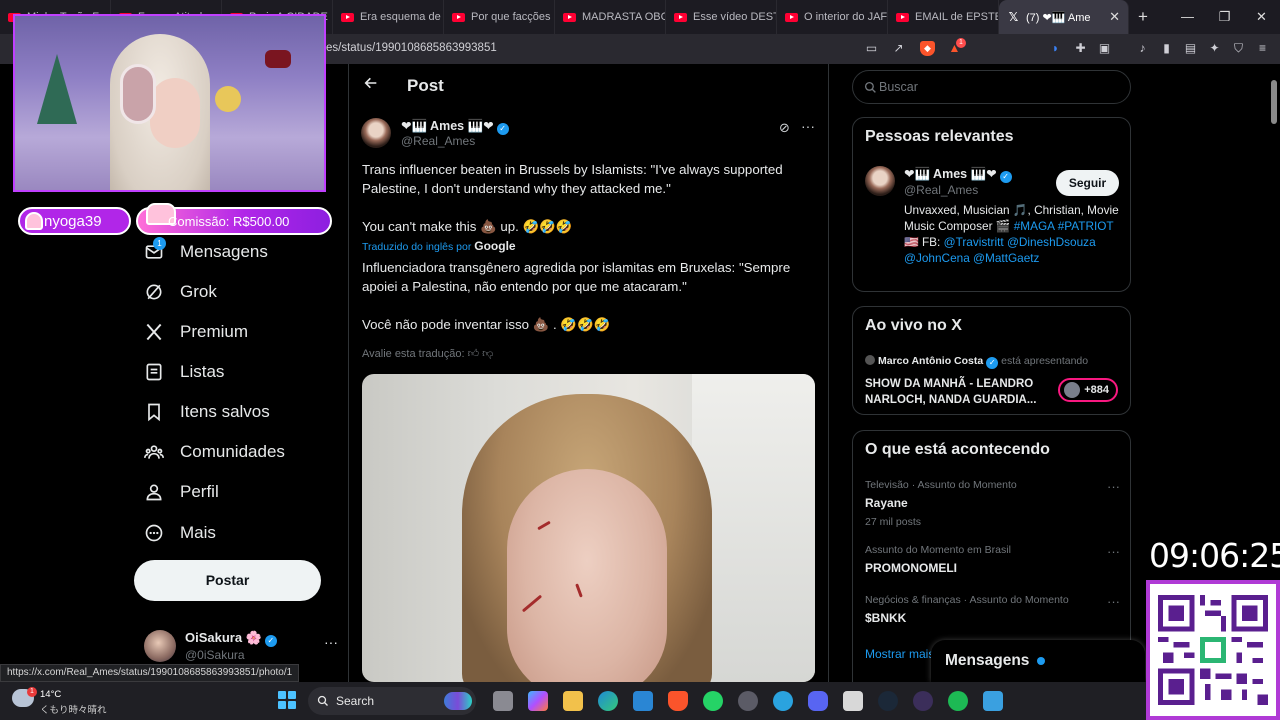  What do you see at coordinates (438, 141) in the screenshot?
I see `author-handle: @Real_Ames` at bounding box center [438, 141].